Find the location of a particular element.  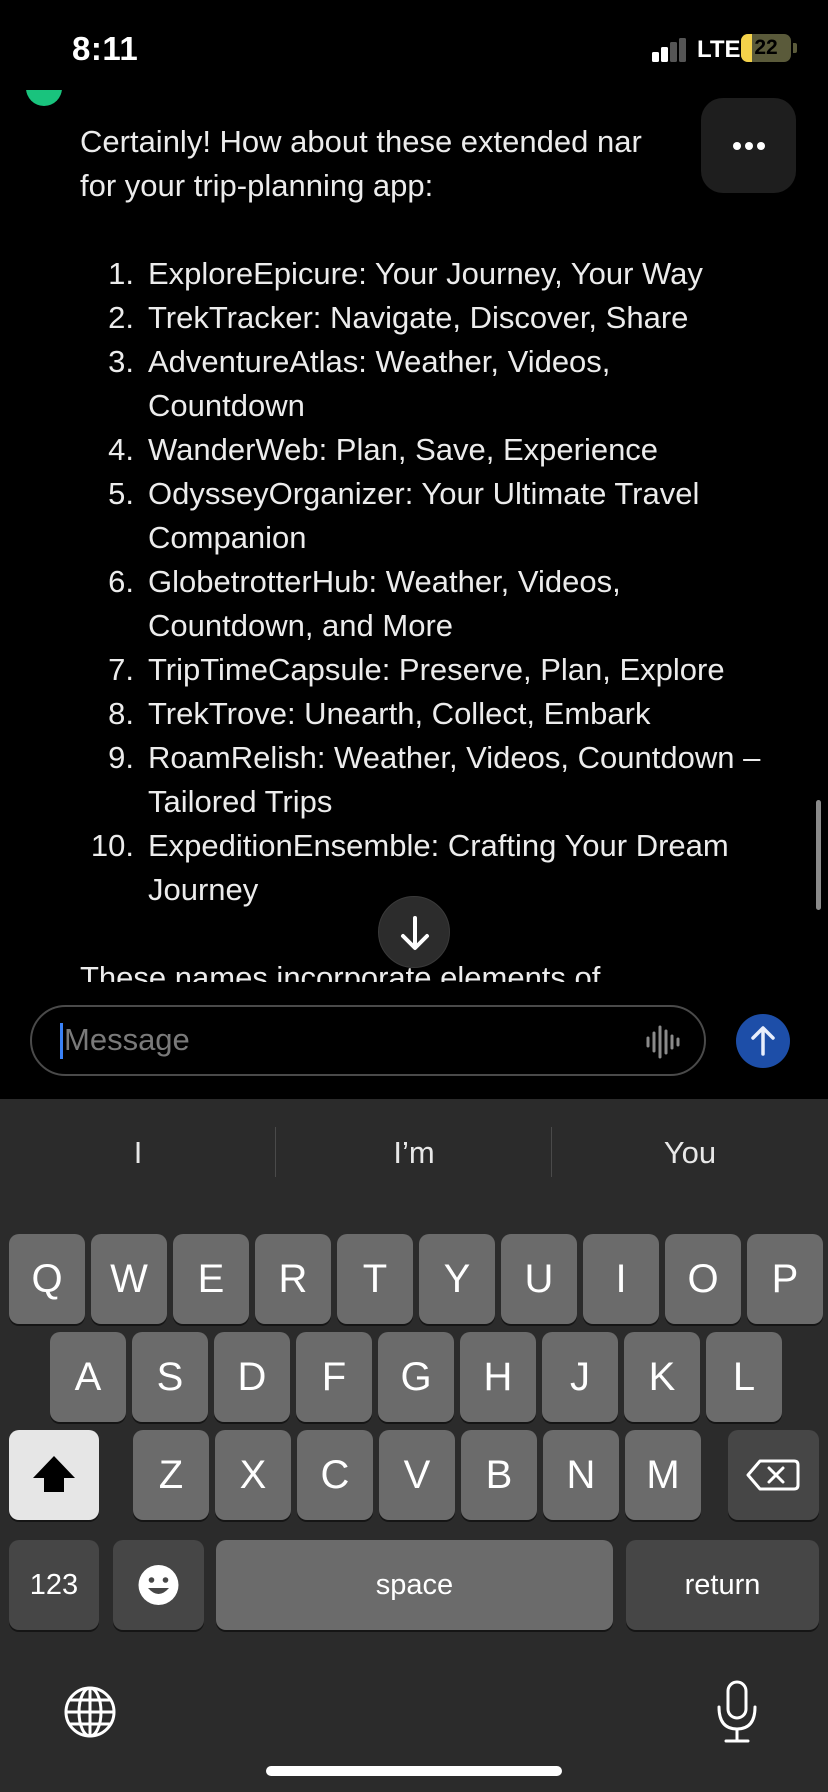

list-item: 2. TrekTracker: Navigate, Discover, Share is located at coordinates (425, 318).